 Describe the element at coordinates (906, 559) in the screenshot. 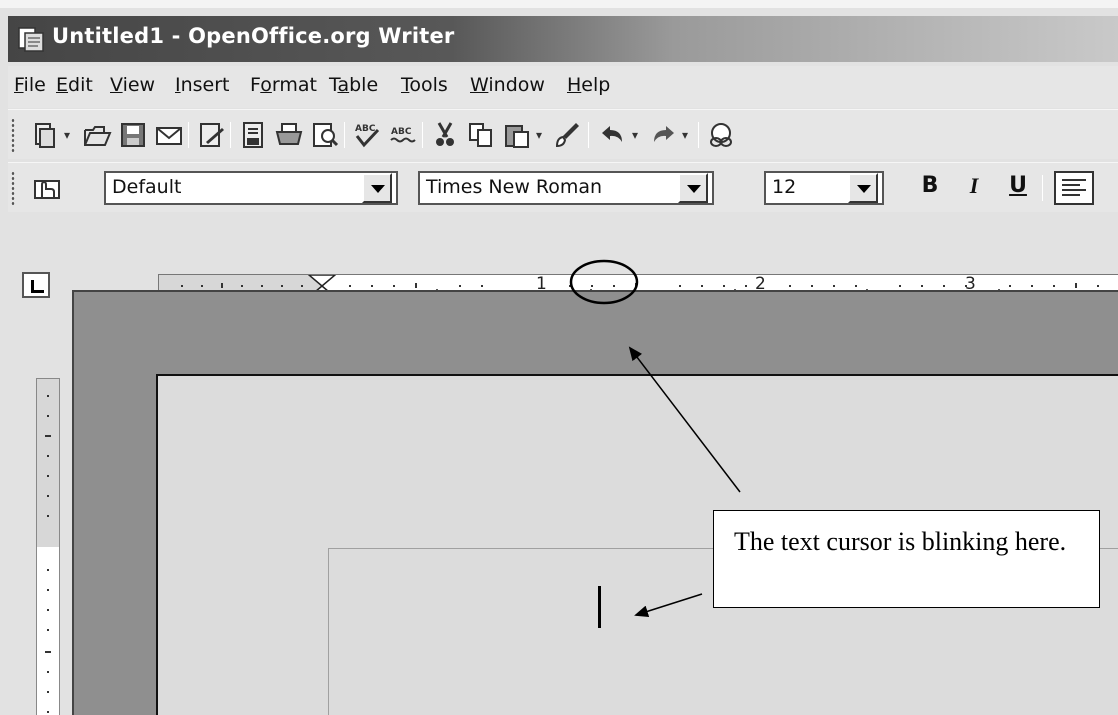

I see `annotation-callout: The text cursor is blinking here.` at that location.